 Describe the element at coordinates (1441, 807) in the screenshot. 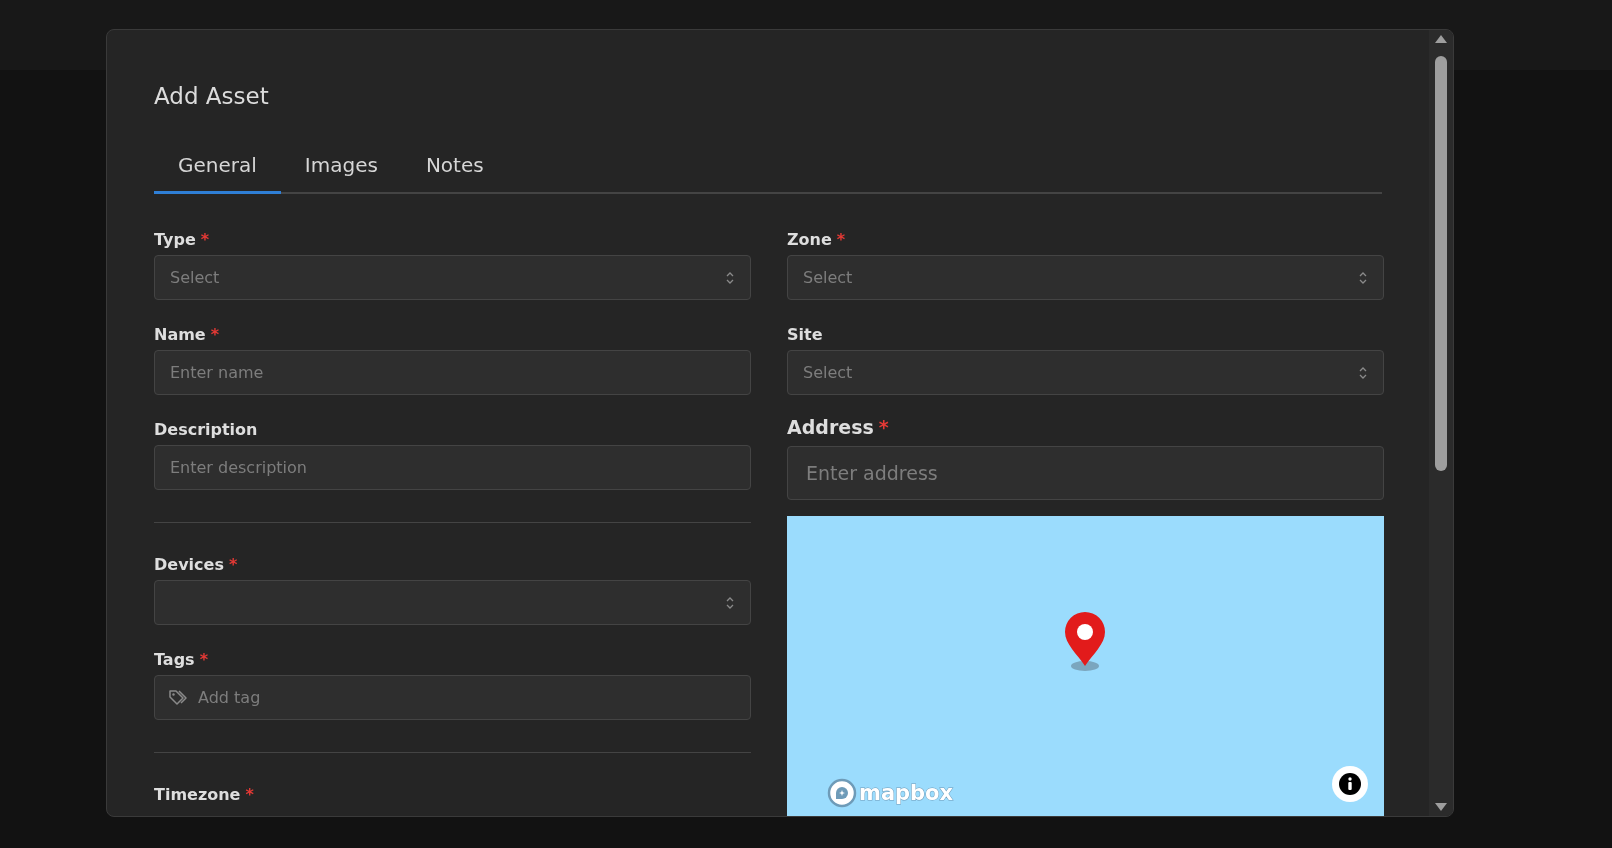

I see `scroll-down-icon` at that location.